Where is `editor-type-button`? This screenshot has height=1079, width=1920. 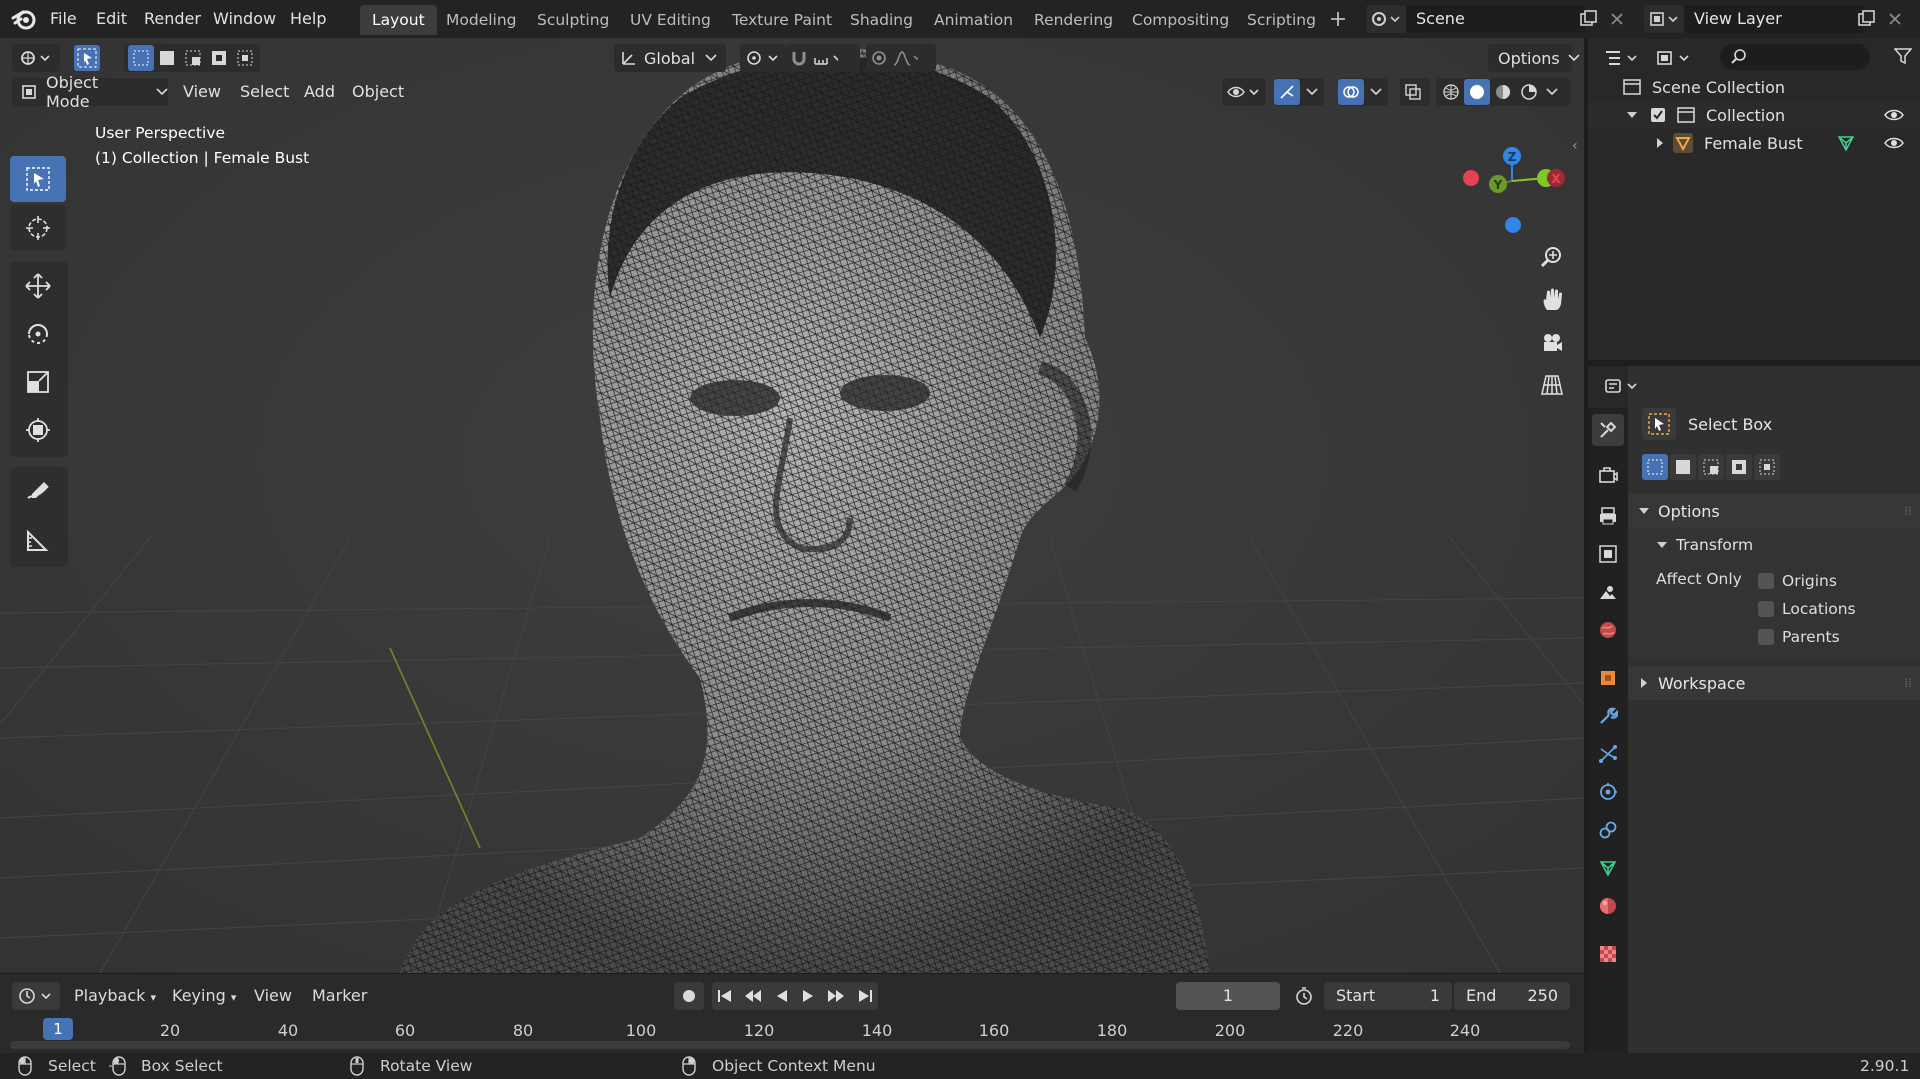 editor-type-button is located at coordinates (36, 58).